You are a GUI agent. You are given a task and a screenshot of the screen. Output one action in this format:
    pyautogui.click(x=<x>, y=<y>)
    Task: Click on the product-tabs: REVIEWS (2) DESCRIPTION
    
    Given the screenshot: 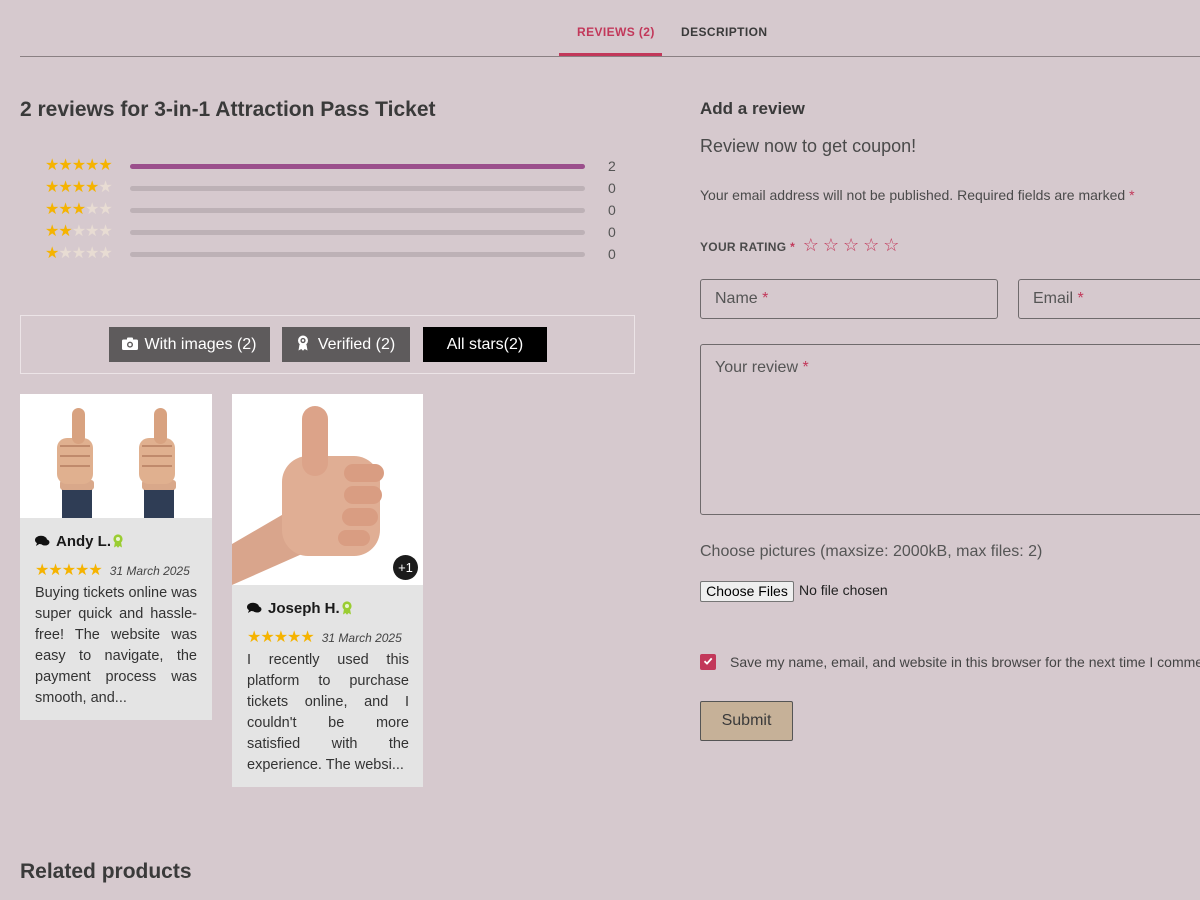 What is the action you would take?
    pyautogui.click(x=610, y=28)
    